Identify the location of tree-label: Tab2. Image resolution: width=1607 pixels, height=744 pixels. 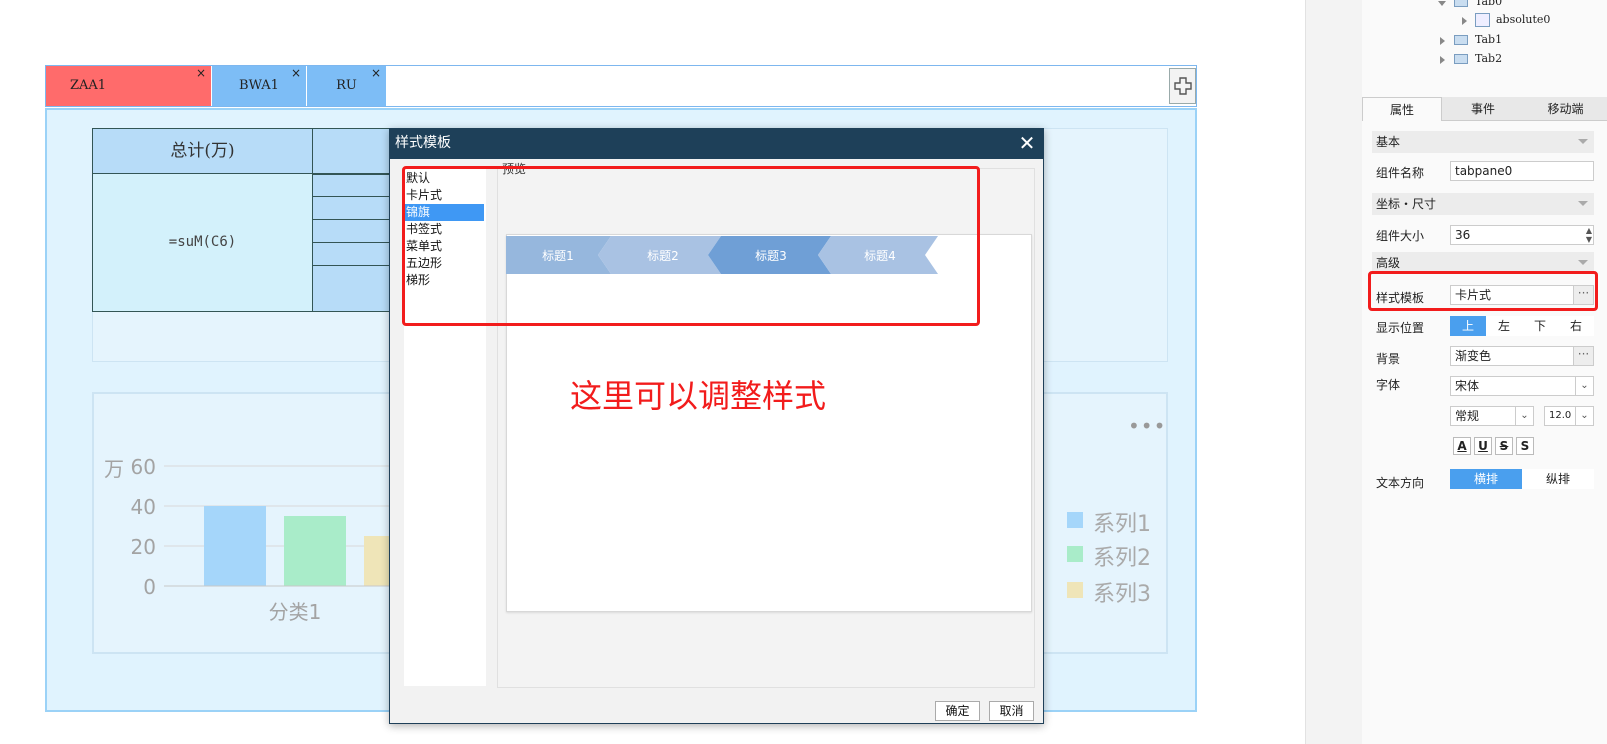
(1489, 58).